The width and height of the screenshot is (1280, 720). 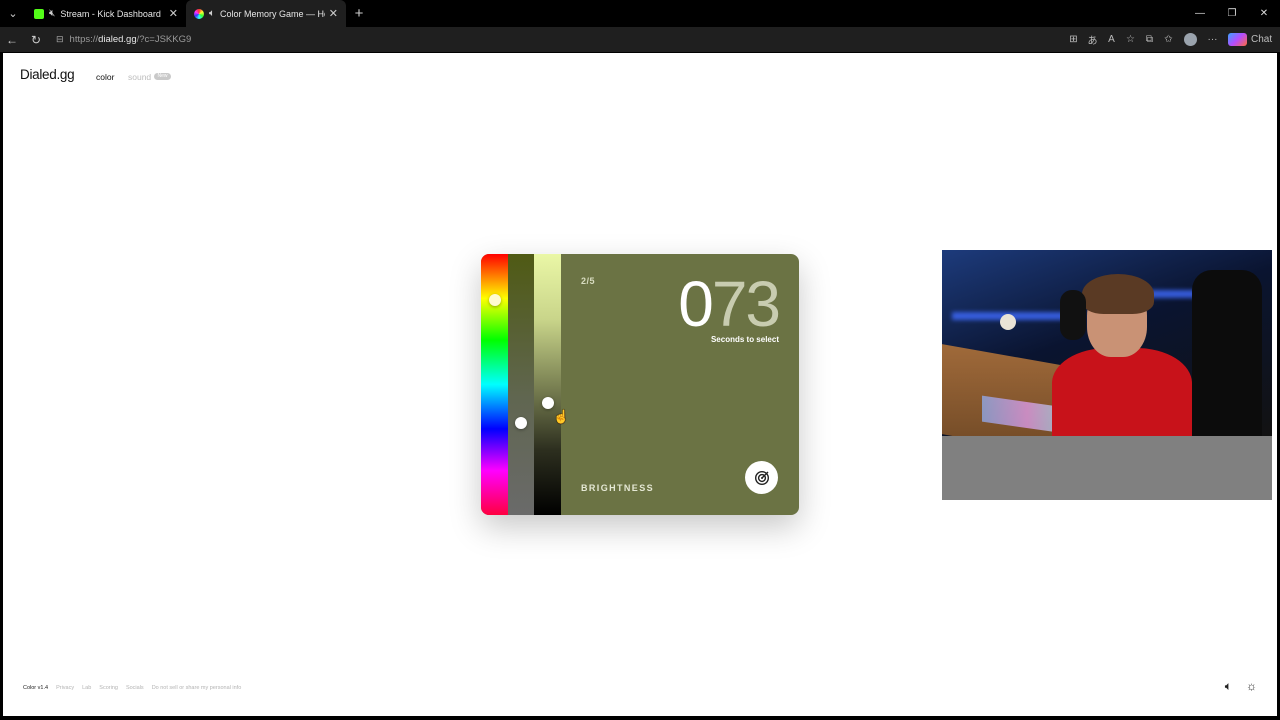 What do you see at coordinates (35, 688) in the screenshot?
I see `footer-version: Color v1.4` at bounding box center [35, 688].